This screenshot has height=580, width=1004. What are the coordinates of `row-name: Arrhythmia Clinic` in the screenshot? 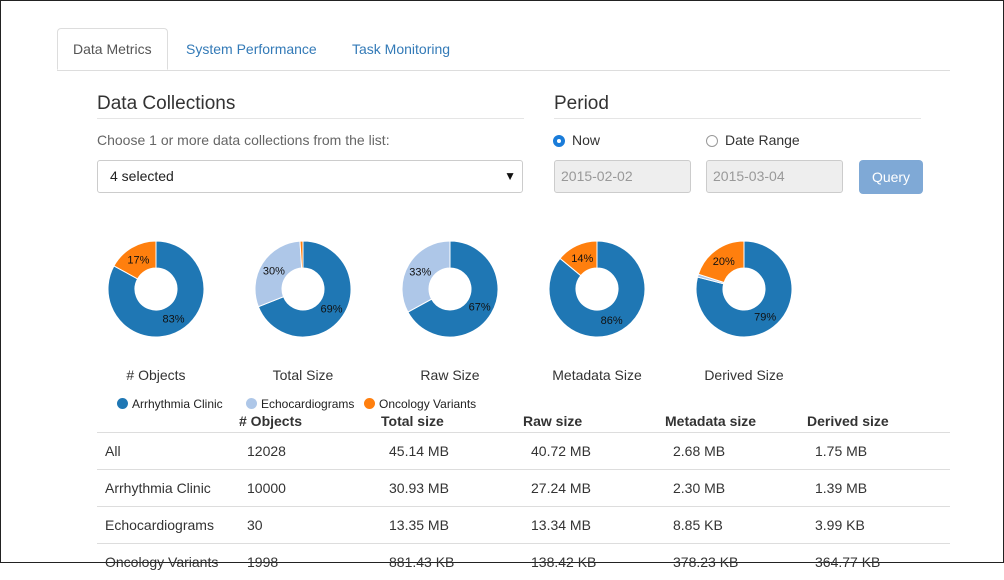 It's located at (158, 488).